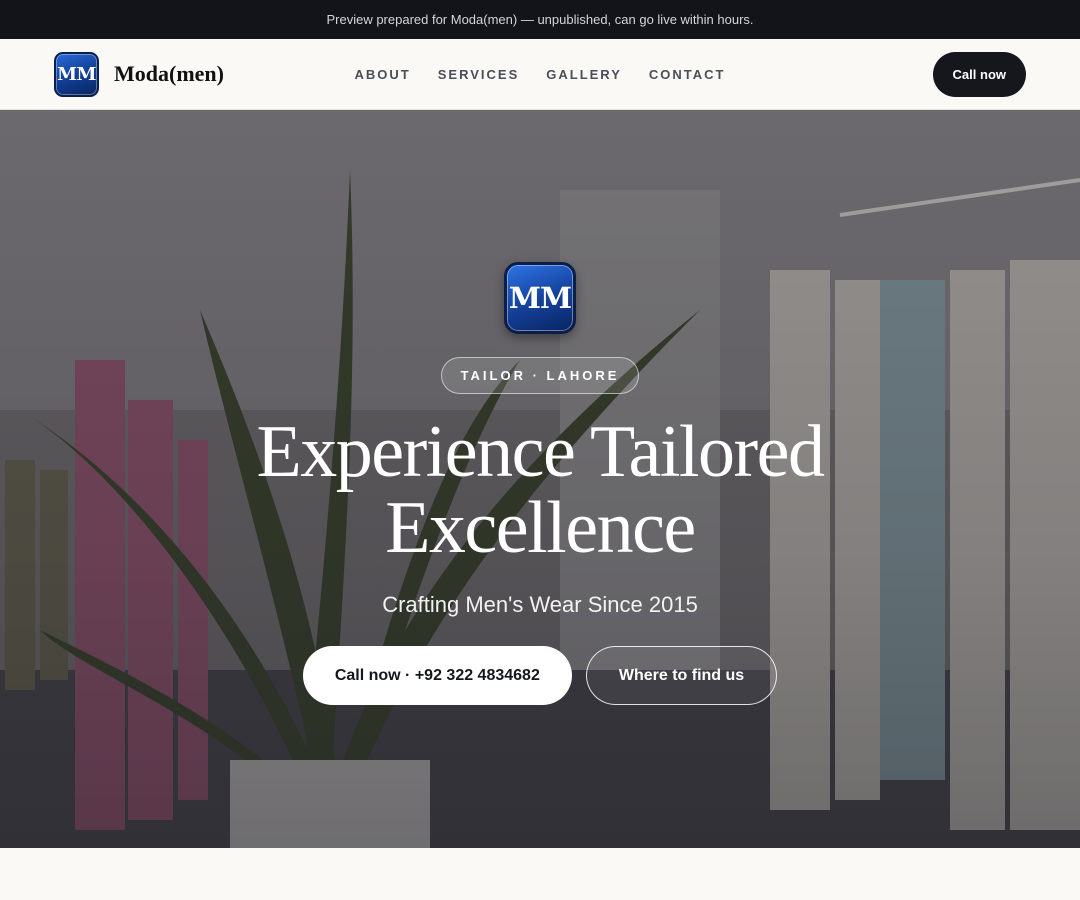 The image size is (1080, 900). Describe the element at coordinates (979, 74) in the screenshot. I see `header-call-button: Call now` at that location.